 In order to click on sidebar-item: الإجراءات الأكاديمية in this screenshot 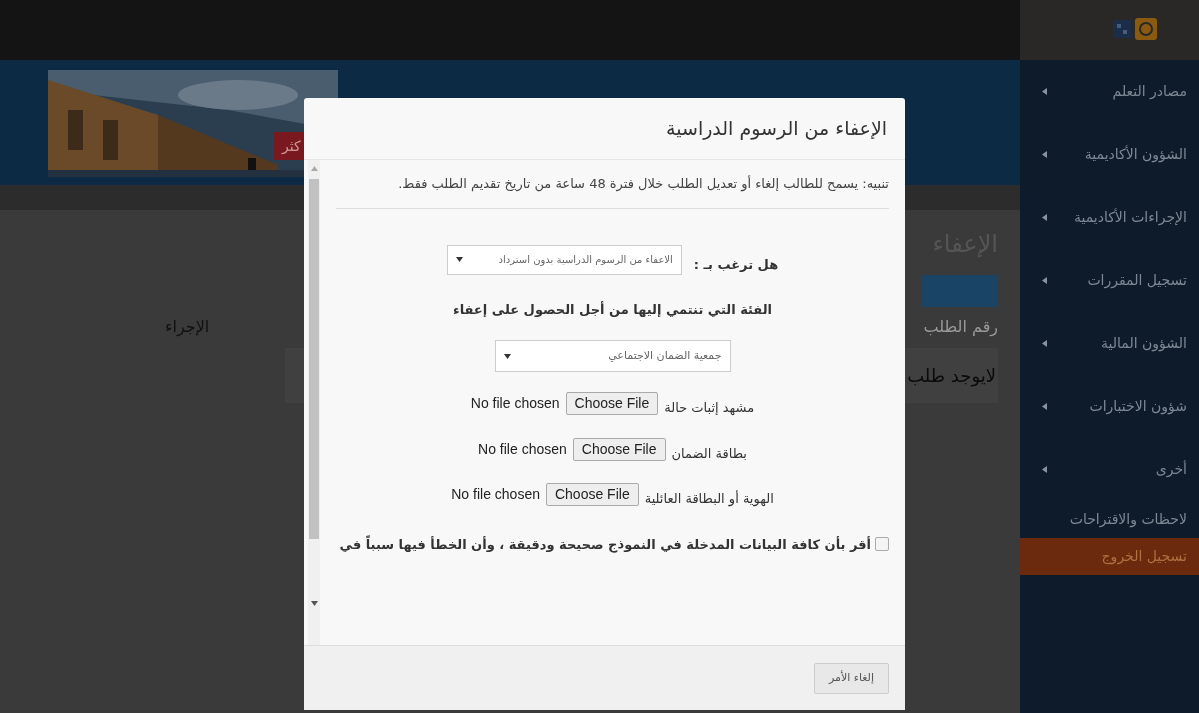, I will do `click(1109, 217)`.